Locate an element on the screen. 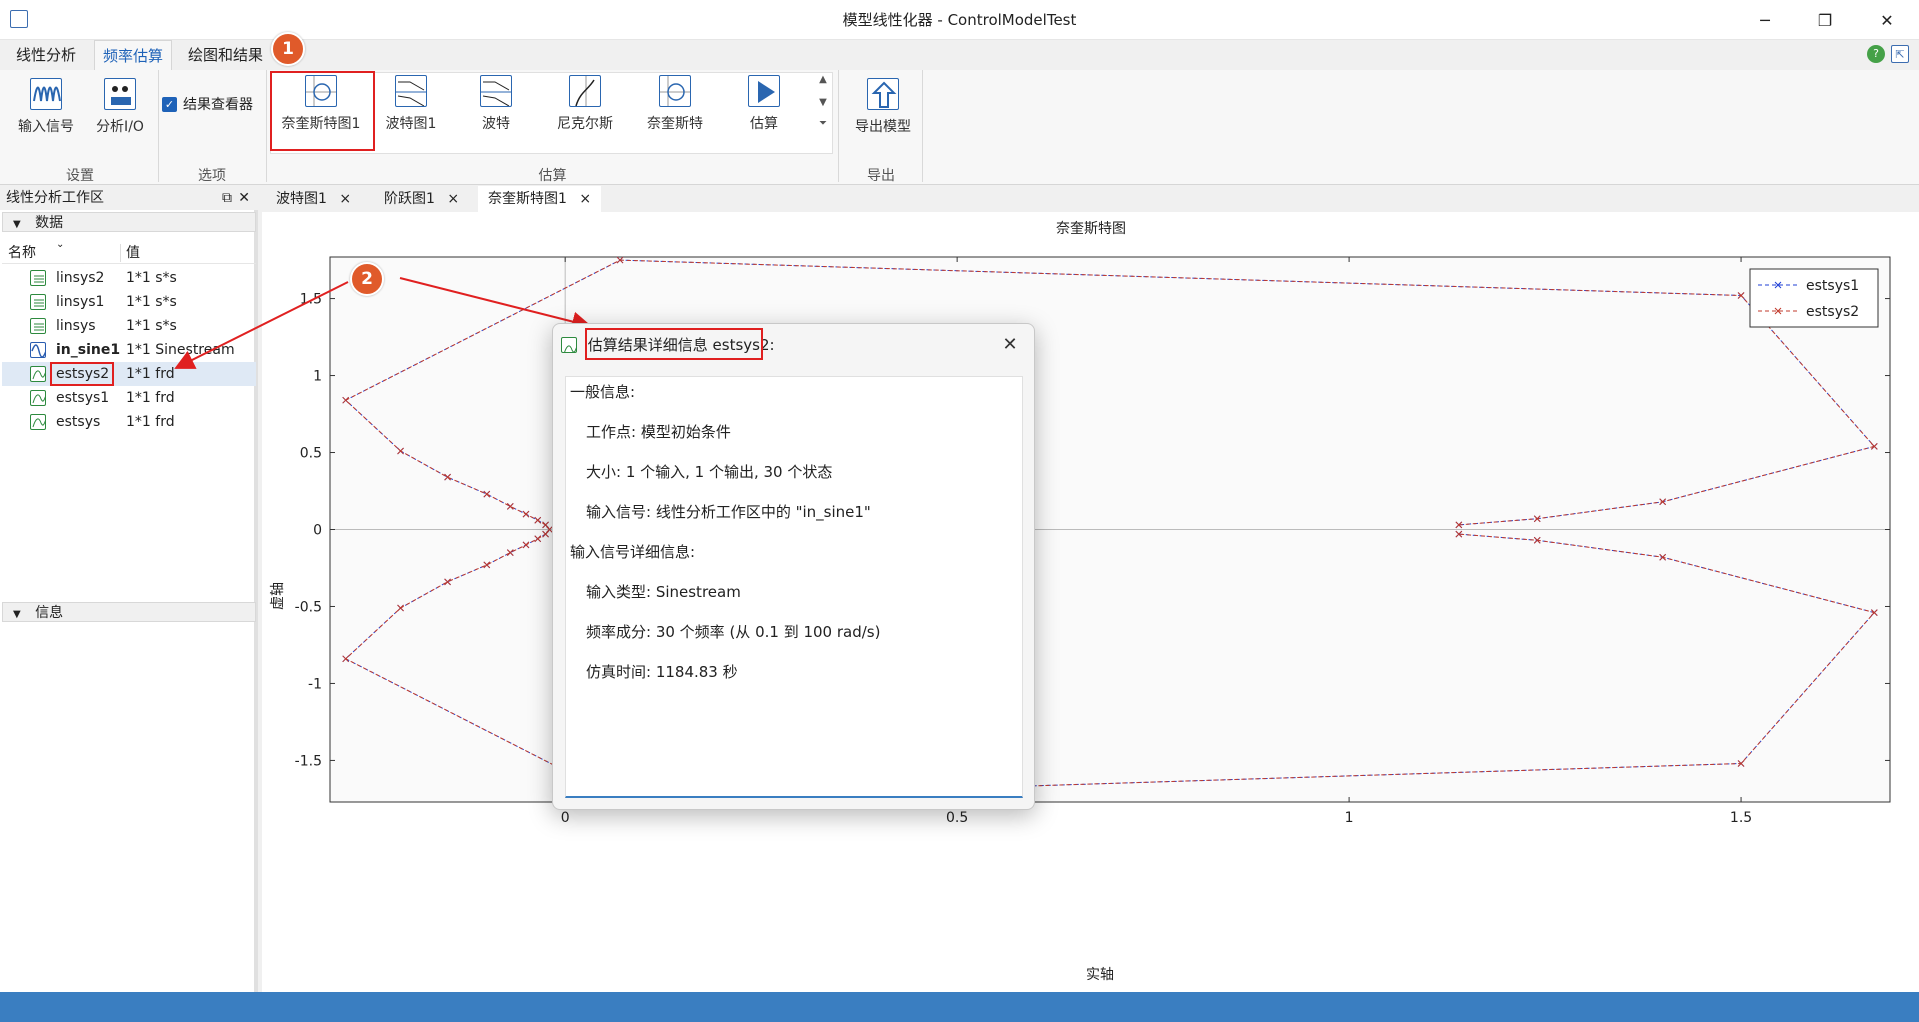  gallery-bode: 波特 is located at coordinates (496, 104).